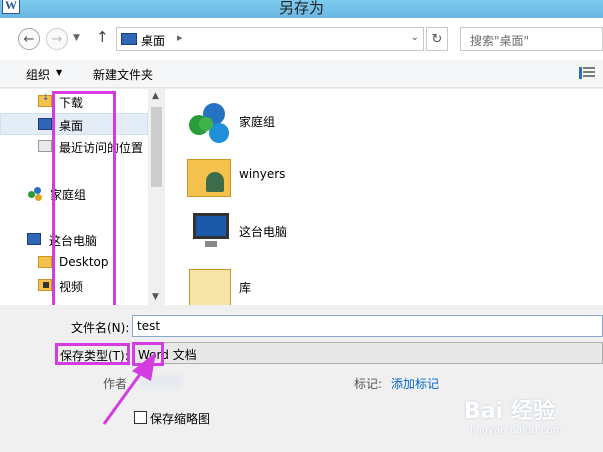 Image resolution: width=603 pixels, height=452 pixels. I want to click on watermark: Bai 经验 jingyan.baidu.com, so click(533, 421).